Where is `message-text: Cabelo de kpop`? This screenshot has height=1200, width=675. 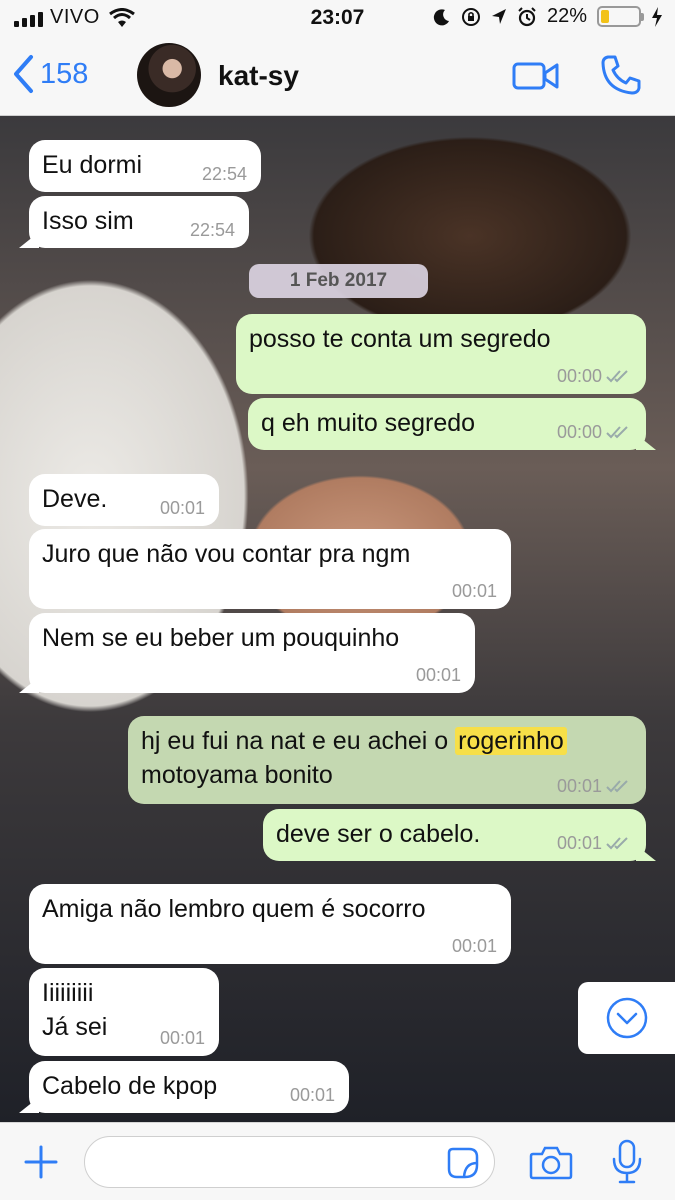
message-text: Cabelo de kpop is located at coordinates (130, 1086).